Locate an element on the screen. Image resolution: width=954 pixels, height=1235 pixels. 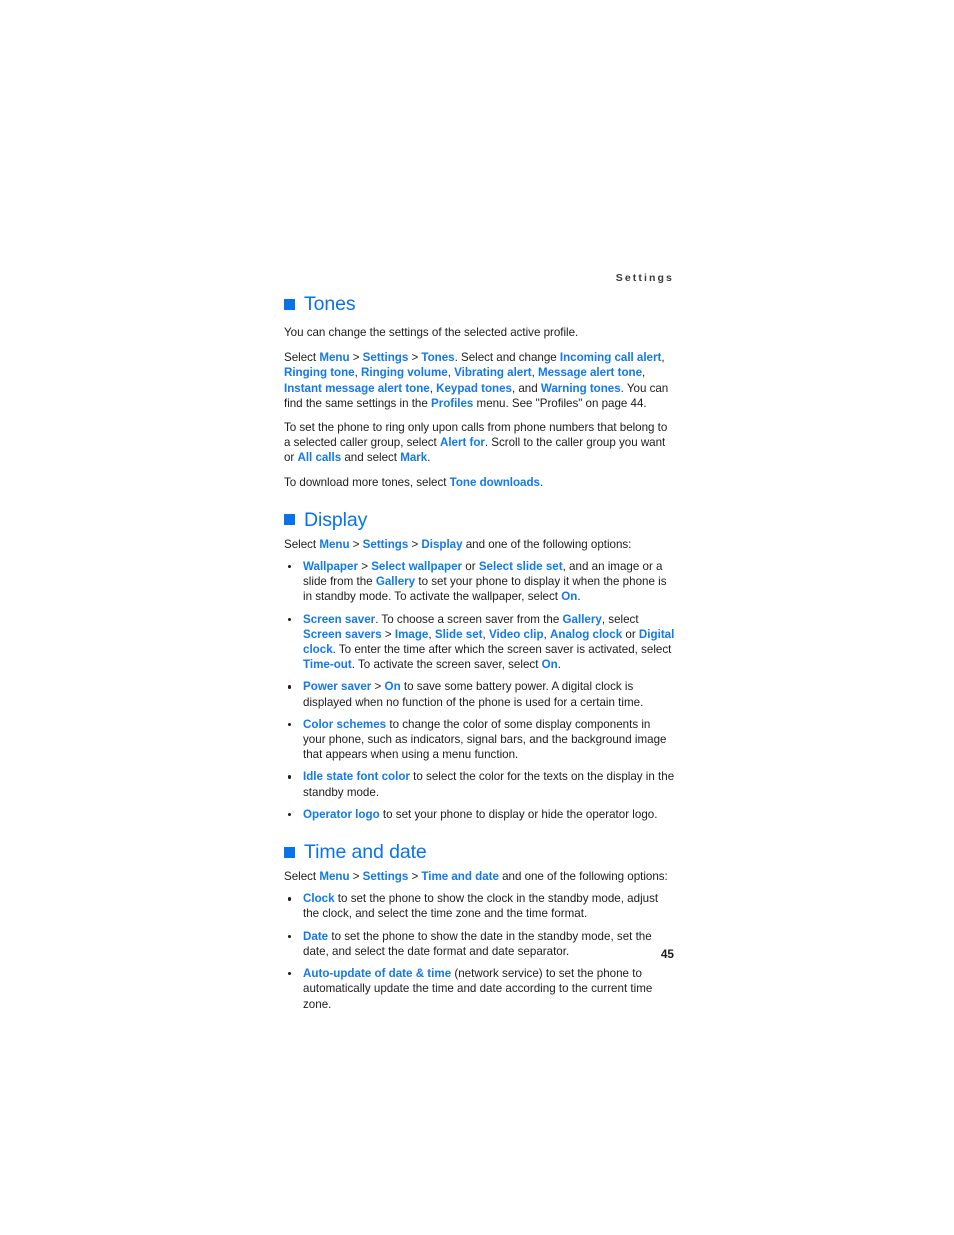
ui-term: Screen saver is located at coordinates (339, 619).